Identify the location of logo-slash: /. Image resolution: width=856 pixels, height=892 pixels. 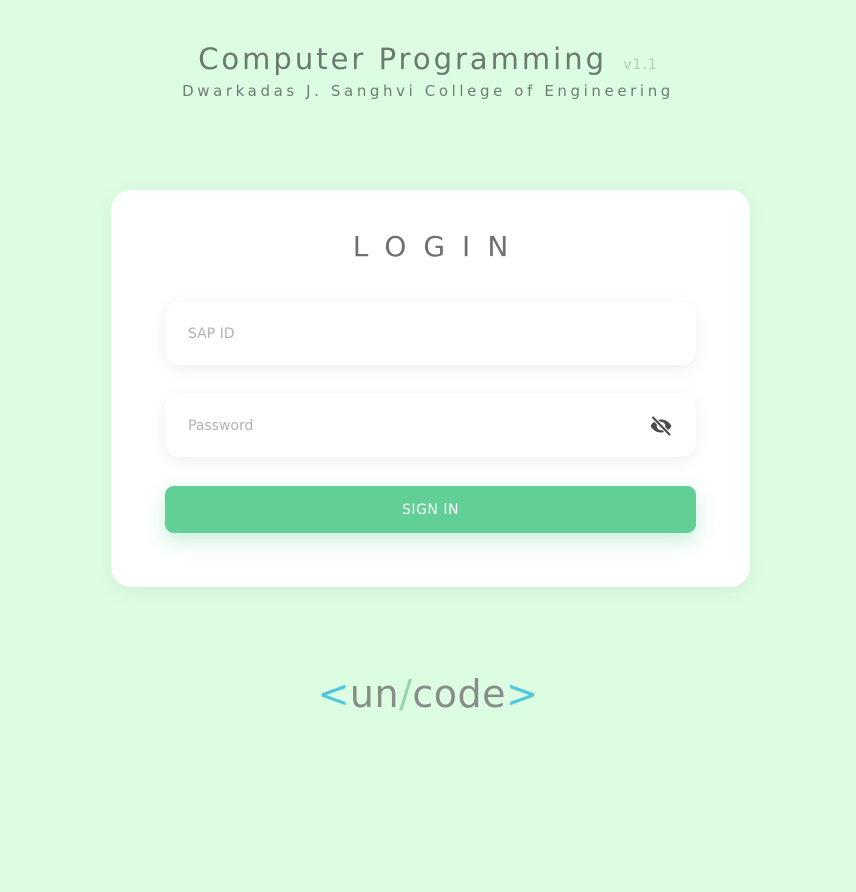
(406, 694).